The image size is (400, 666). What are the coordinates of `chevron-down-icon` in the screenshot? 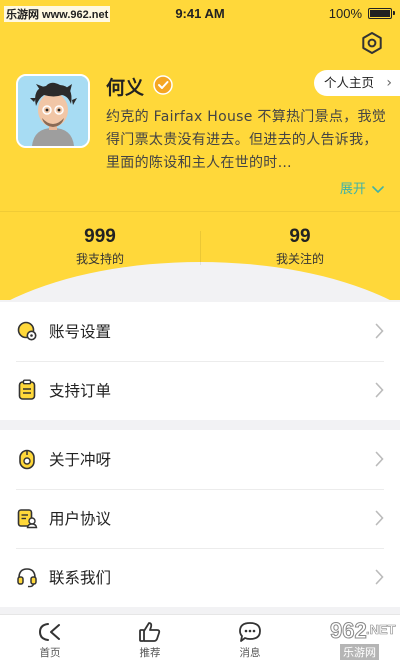 It's located at (378, 189).